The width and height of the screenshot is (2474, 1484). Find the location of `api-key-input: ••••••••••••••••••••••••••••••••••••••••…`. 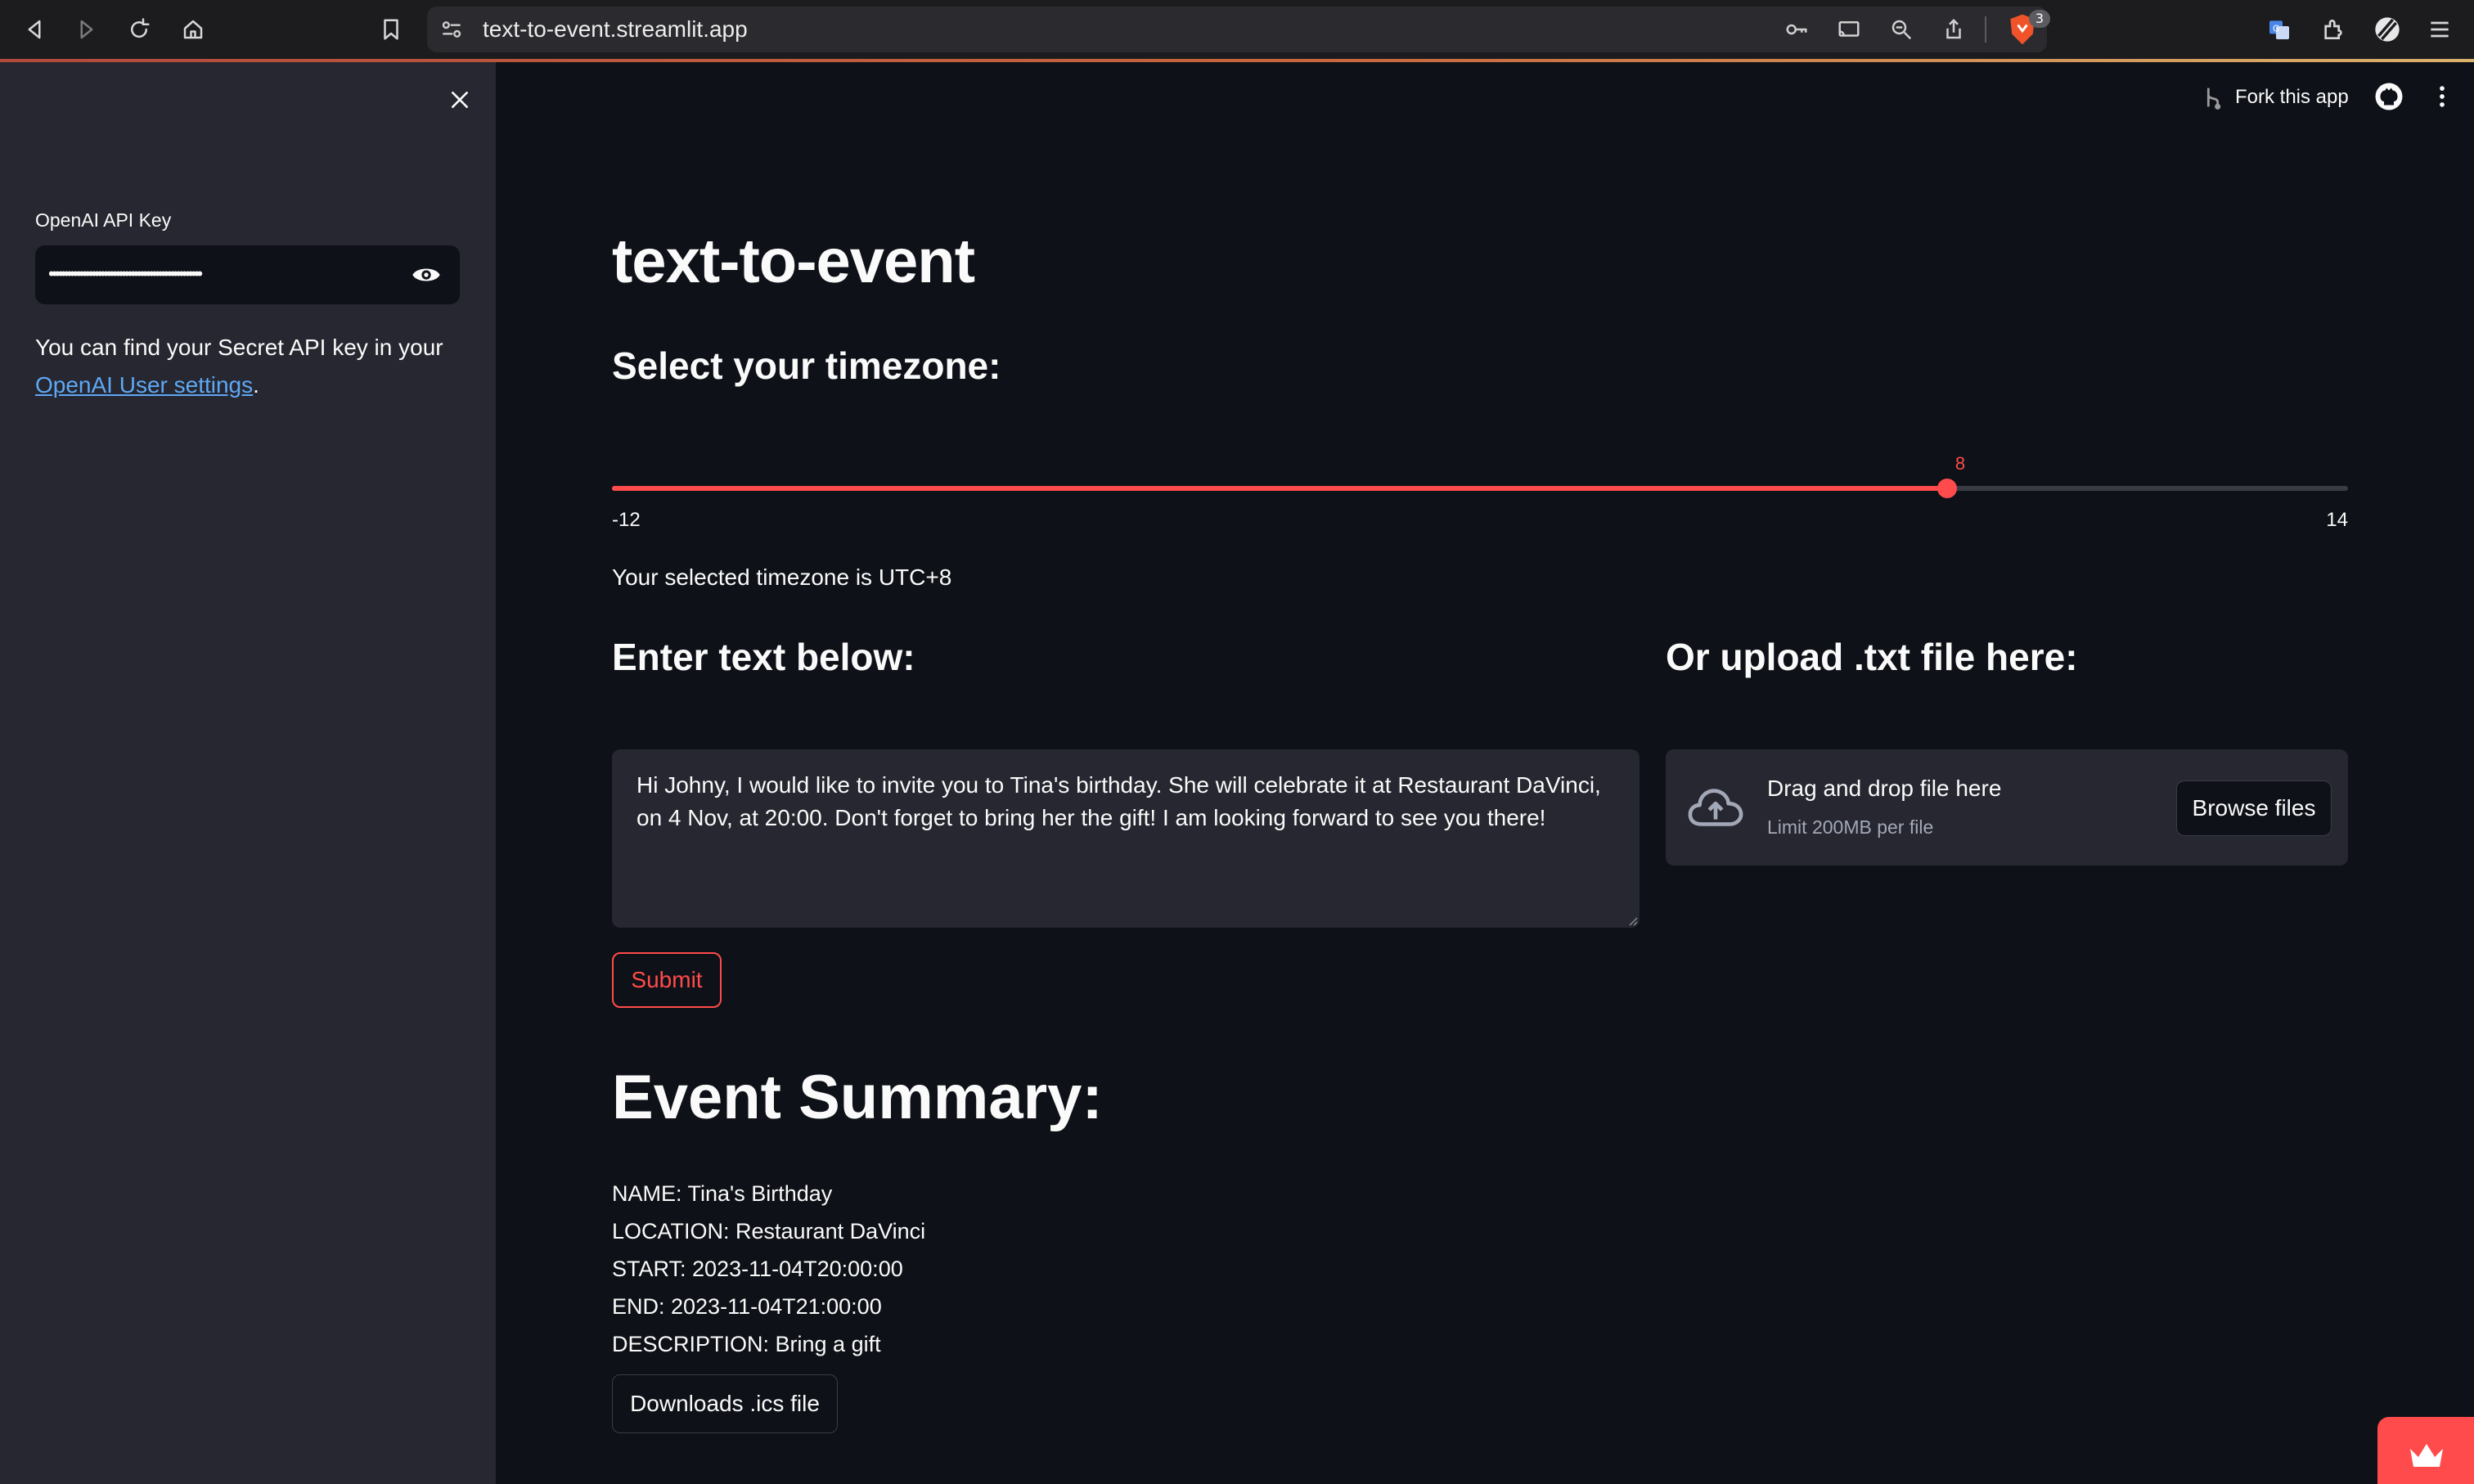

api-key-input: ••••••••••••••••••••••••••••••••••••••••… is located at coordinates (247, 274).